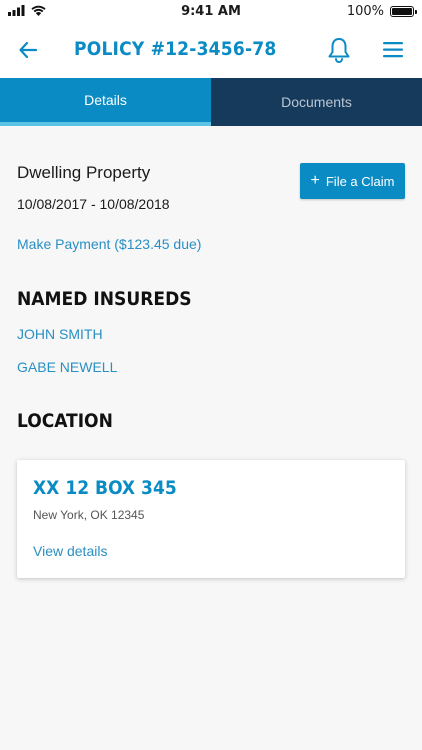  Describe the element at coordinates (105, 102) in the screenshot. I see `tab-details: Details` at that location.